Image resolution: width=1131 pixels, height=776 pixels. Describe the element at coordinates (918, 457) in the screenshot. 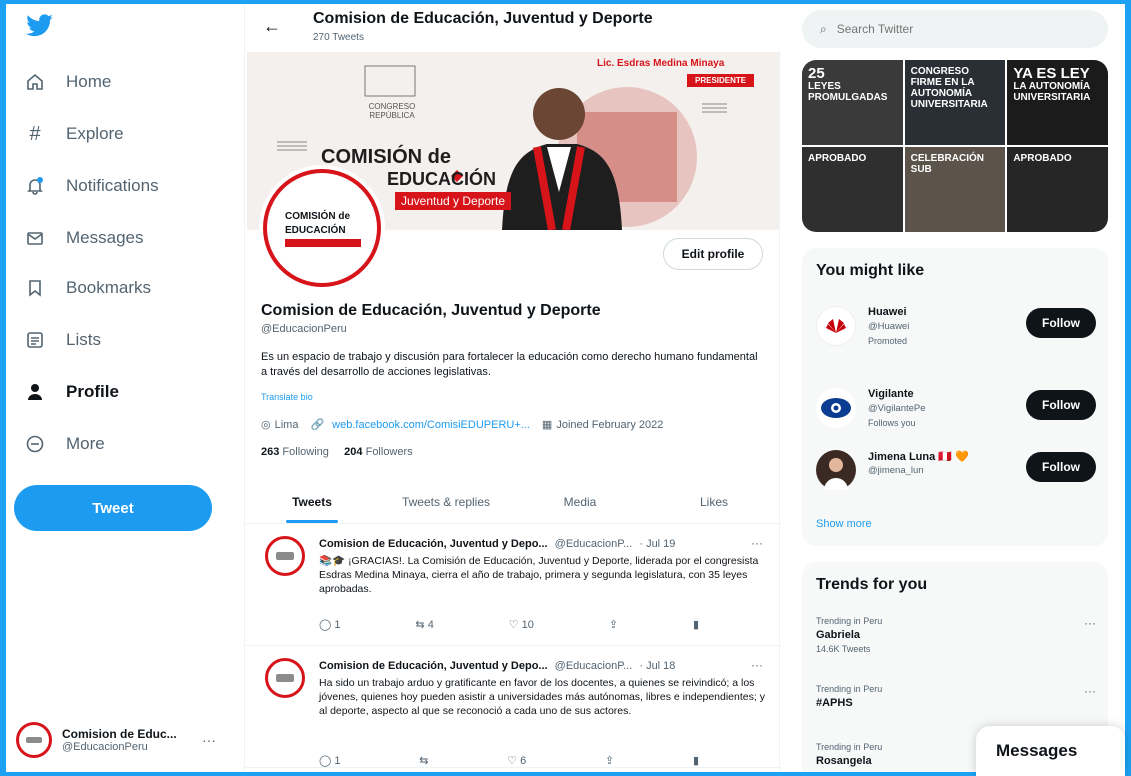

I see `suggestion-name: Jimena Luna 🇵🇪 🧡` at that location.